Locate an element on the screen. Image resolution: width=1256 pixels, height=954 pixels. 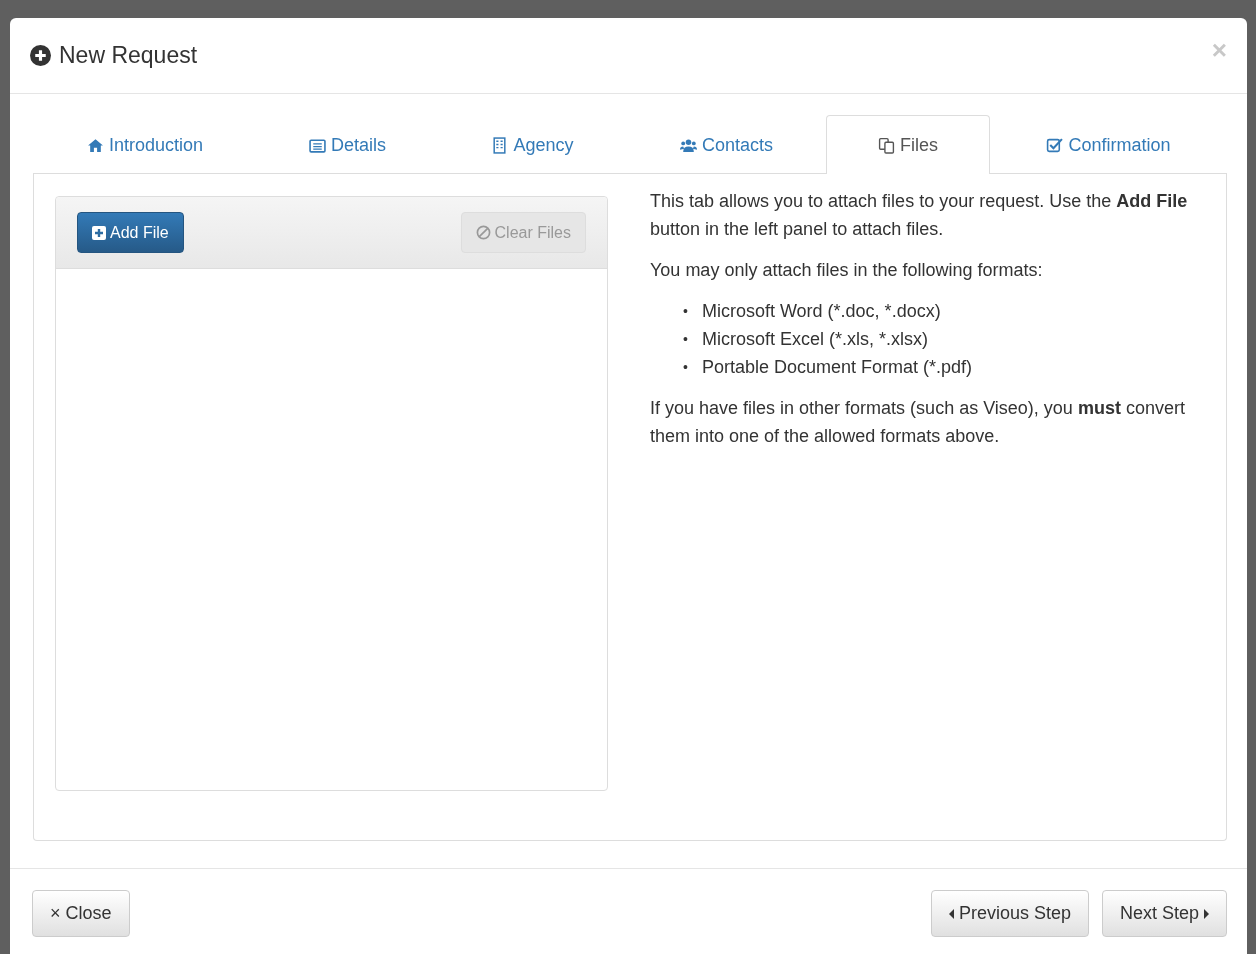
caret-left-icon is located at coordinates (951, 913).